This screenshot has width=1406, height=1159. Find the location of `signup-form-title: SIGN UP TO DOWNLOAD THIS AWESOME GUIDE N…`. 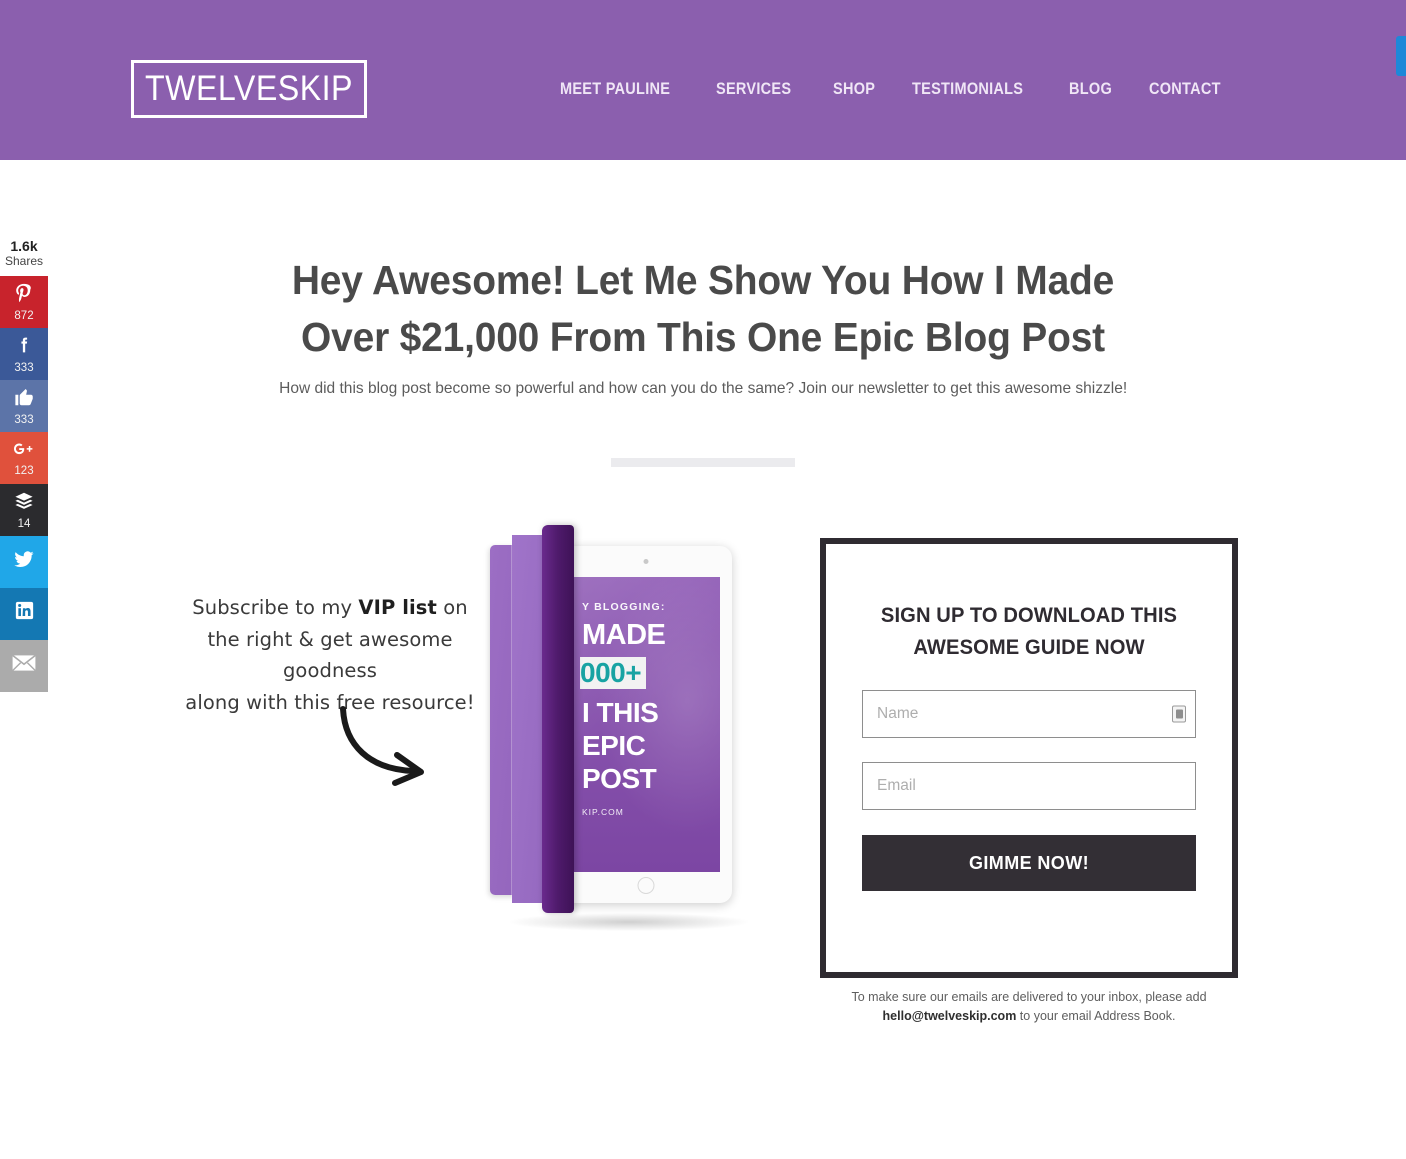

signup-form-title: SIGN UP TO DOWNLOAD THIS AWESOME GUIDE N… is located at coordinates (1029, 631).